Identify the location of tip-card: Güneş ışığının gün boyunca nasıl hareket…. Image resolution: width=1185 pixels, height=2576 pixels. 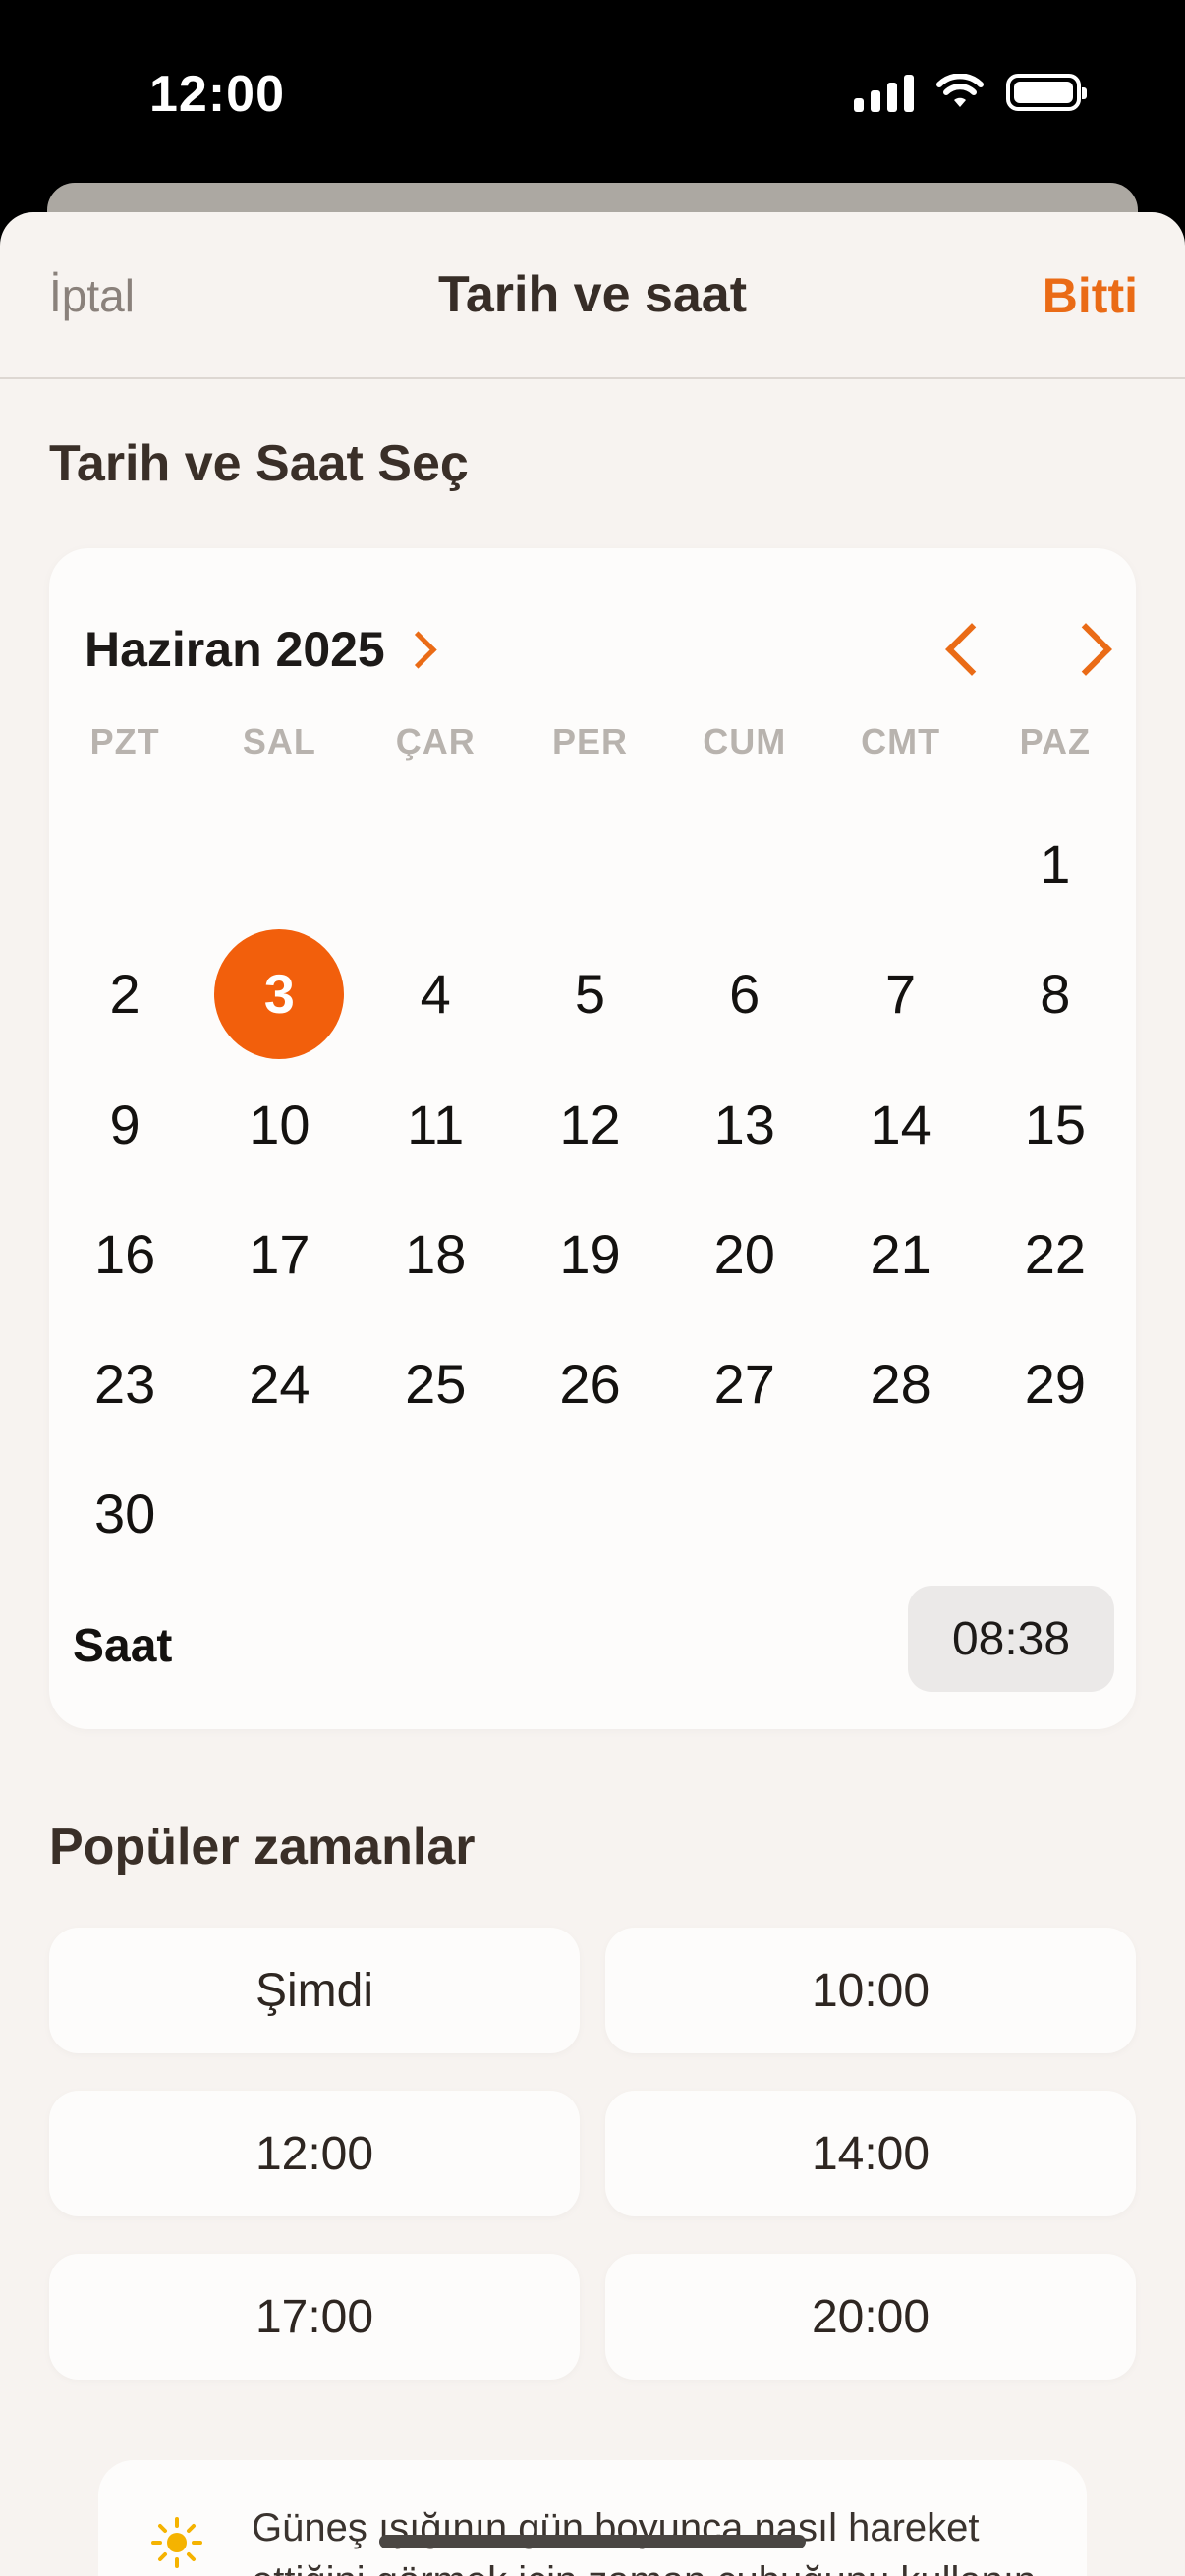
(592, 2518).